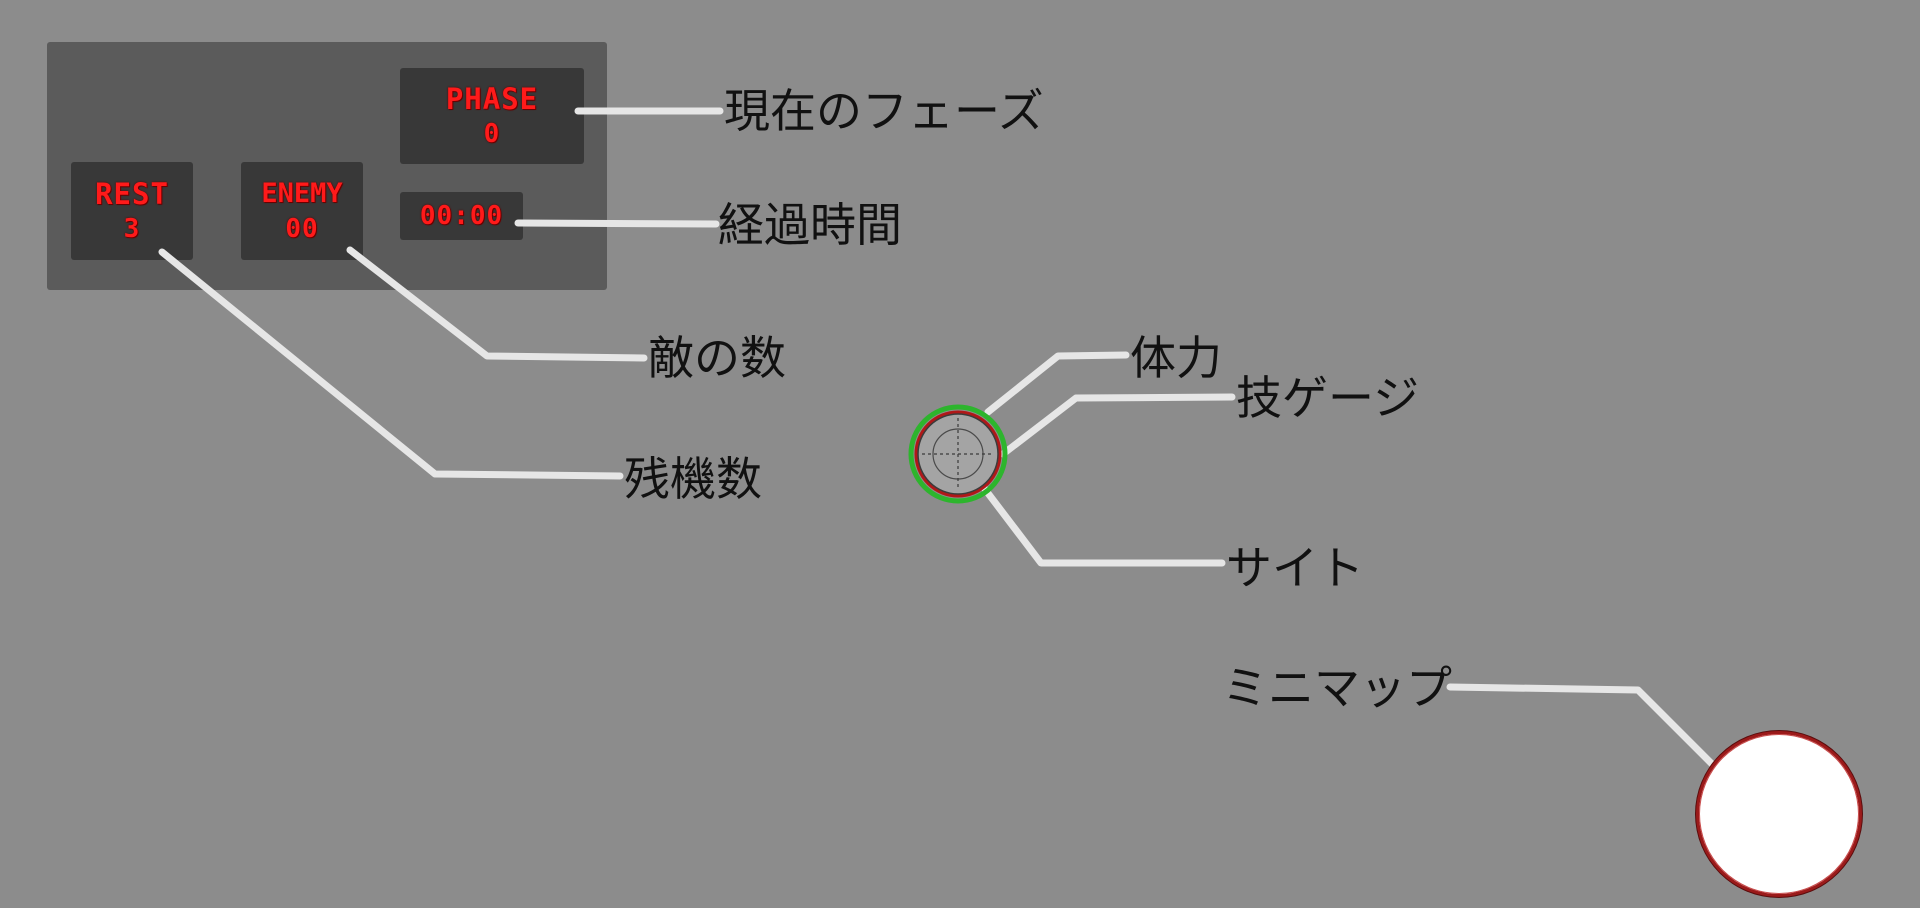  Describe the element at coordinates (1337, 688) in the screenshot. I see `callout-minimap: ミニマップ` at that location.